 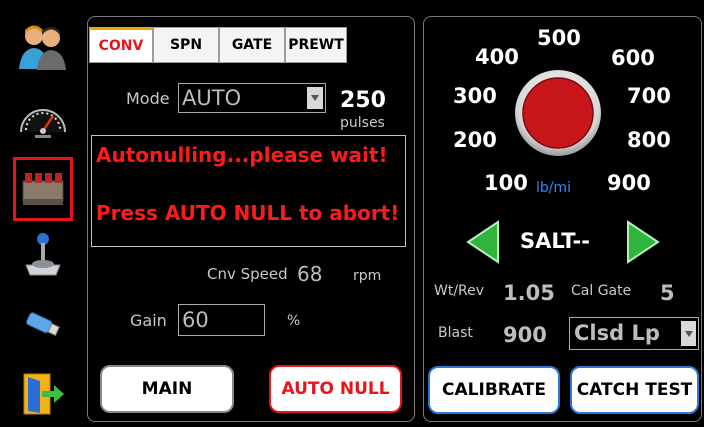 What do you see at coordinates (634, 390) in the screenshot?
I see `catch-test-button: CATCH TEST` at bounding box center [634, 390].